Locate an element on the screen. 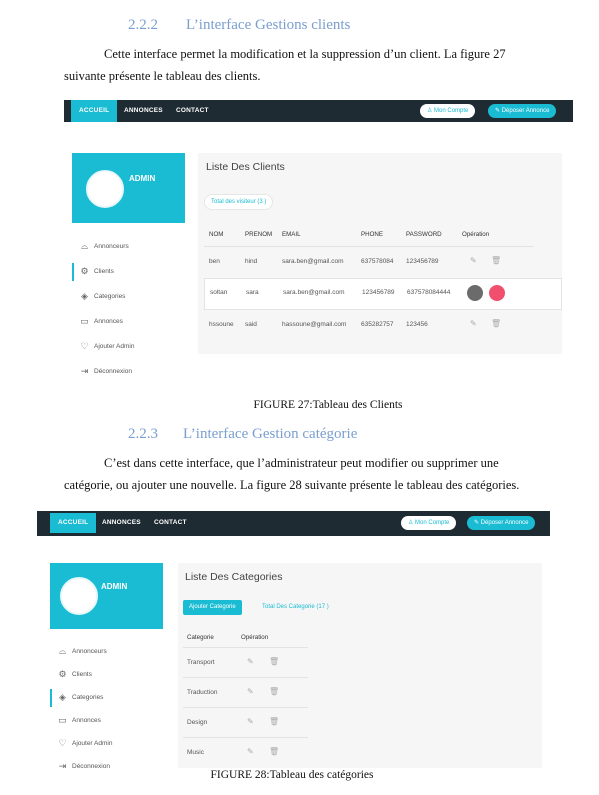 The width and height of the screenshot is (599, 795). section-number: 2.2.3 is located at coordinates (143, 434).